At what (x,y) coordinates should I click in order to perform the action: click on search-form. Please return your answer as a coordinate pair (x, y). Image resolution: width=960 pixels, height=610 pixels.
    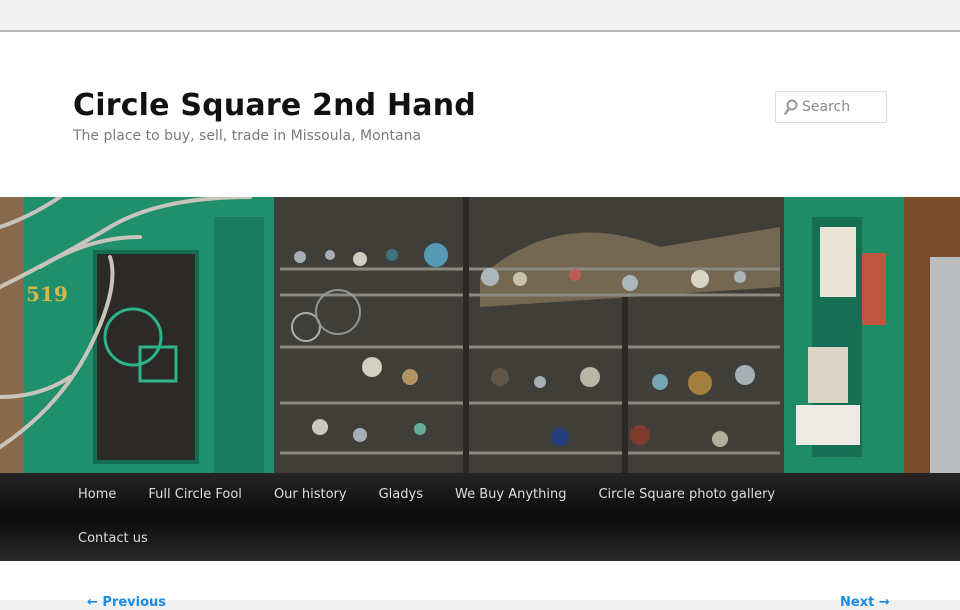
    Looking at the image, I should click on (831, 107).